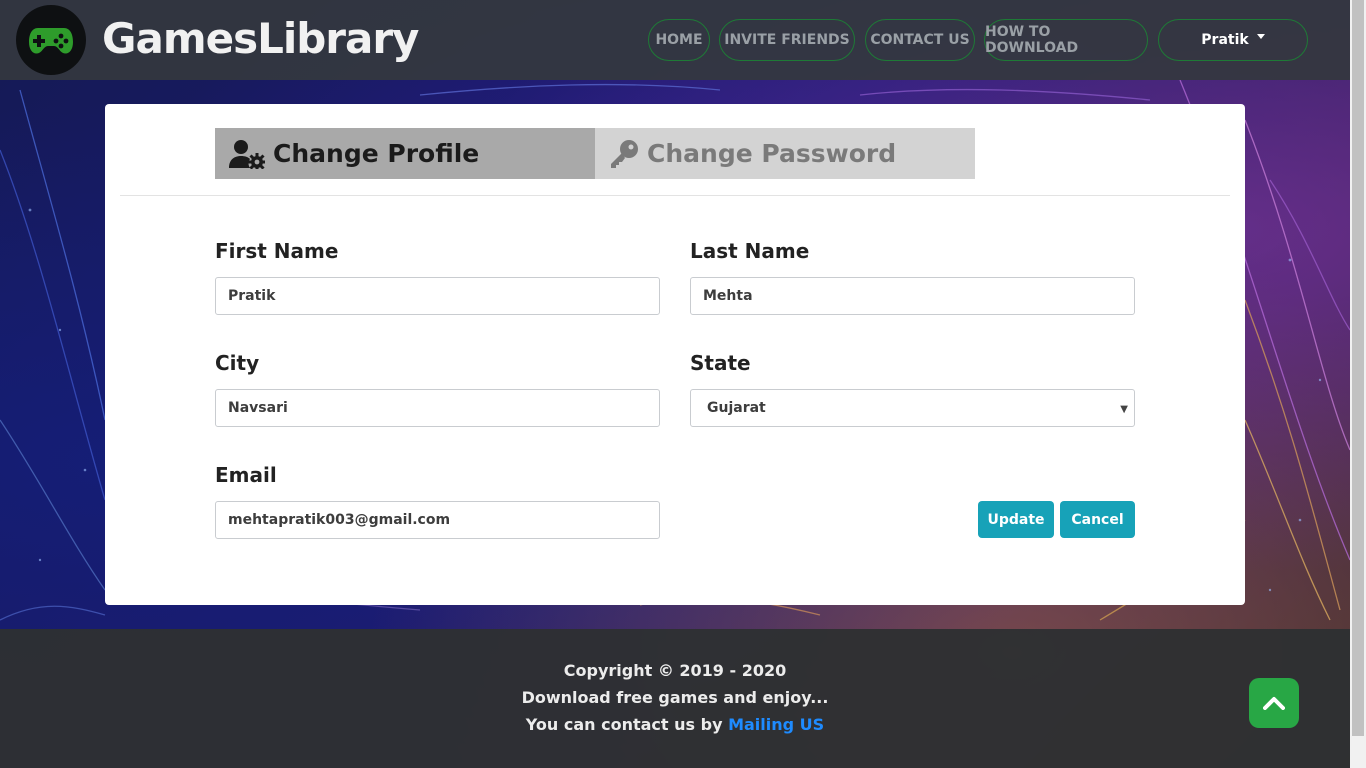 The width and height of the screenshot is (1366, 768). Describe the element at coordinates (787, 40) in the screenshot. I see `nav-invite-friends: INVITE FRIENDS` at that location.